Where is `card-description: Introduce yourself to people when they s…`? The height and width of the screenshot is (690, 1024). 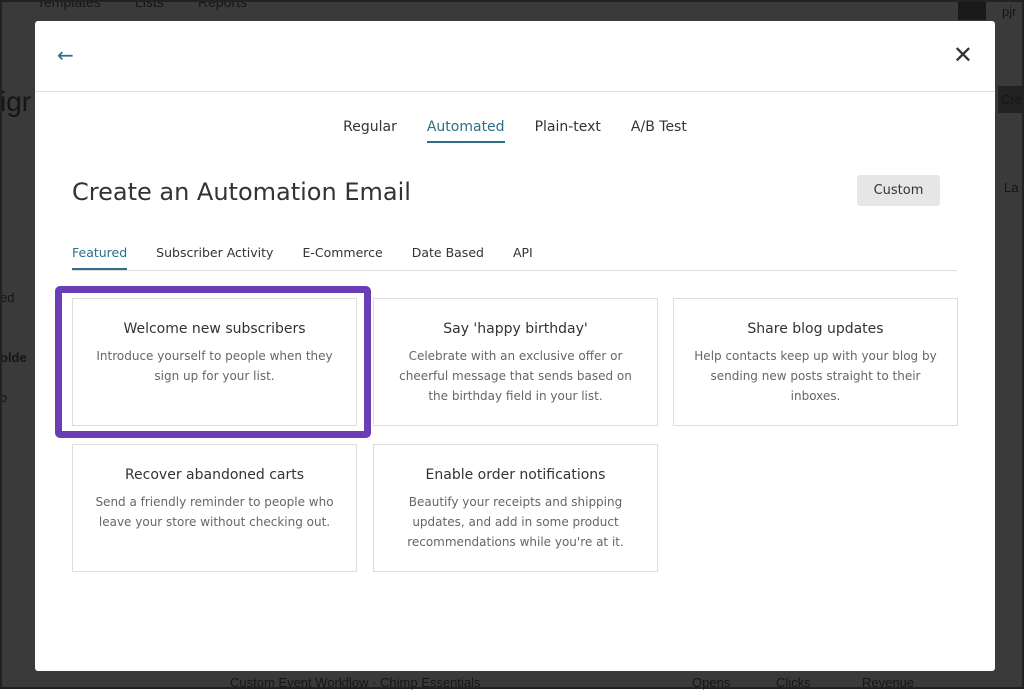 card-description: Introduce yourself to people when they s… is located at coordinates (214, 366).